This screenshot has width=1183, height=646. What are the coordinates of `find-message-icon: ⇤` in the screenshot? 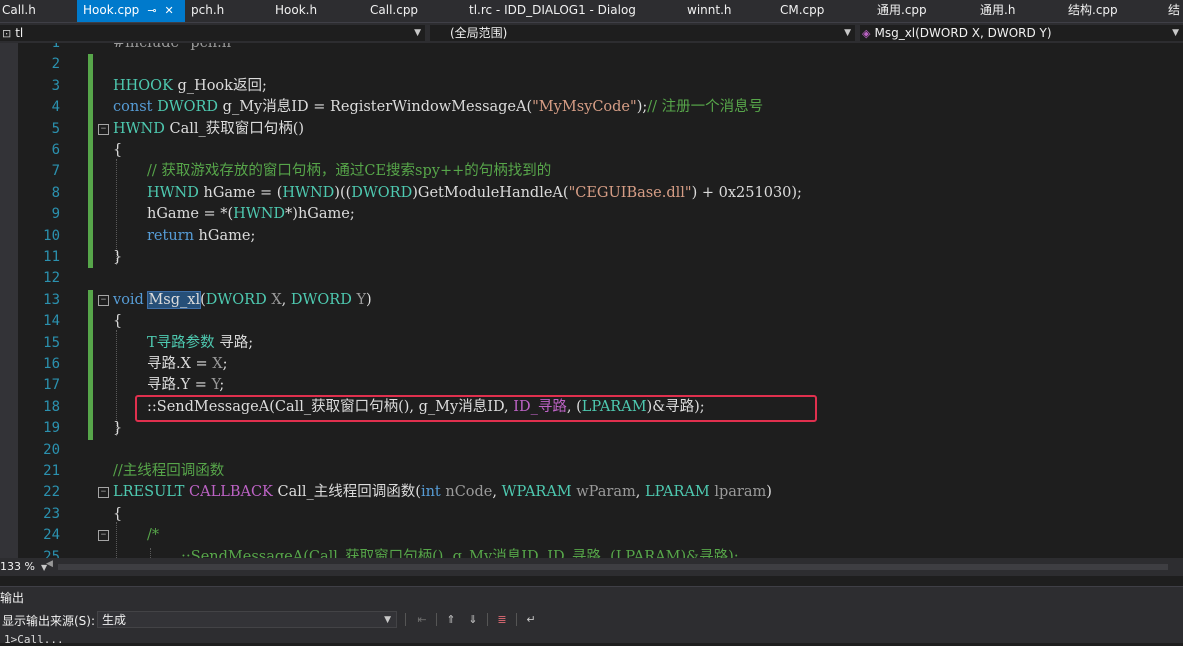 It's located at (422, 619).